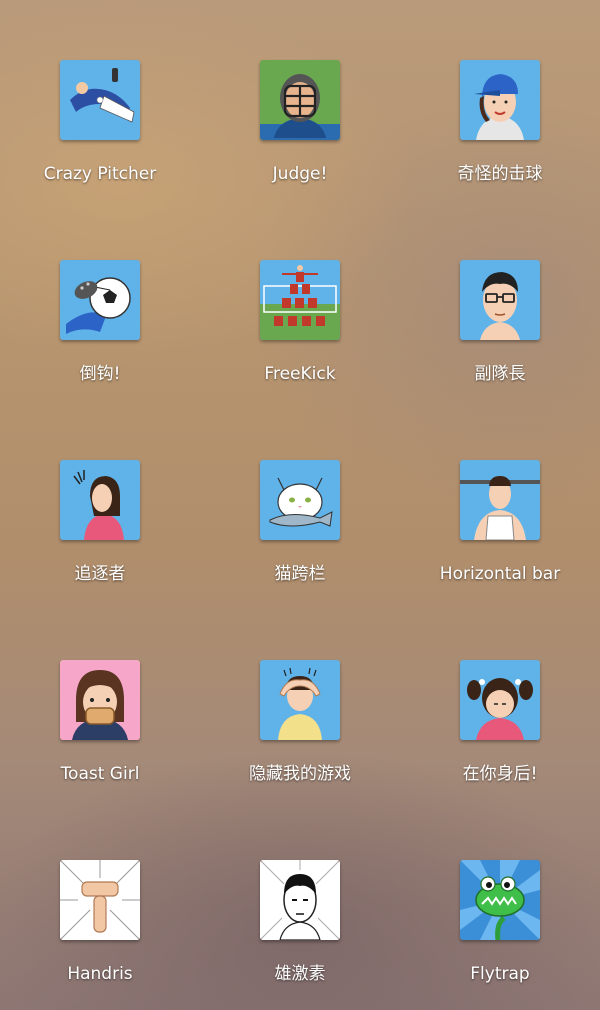  I want to click on baseball-cap-girl-icon, so click(500, 100).